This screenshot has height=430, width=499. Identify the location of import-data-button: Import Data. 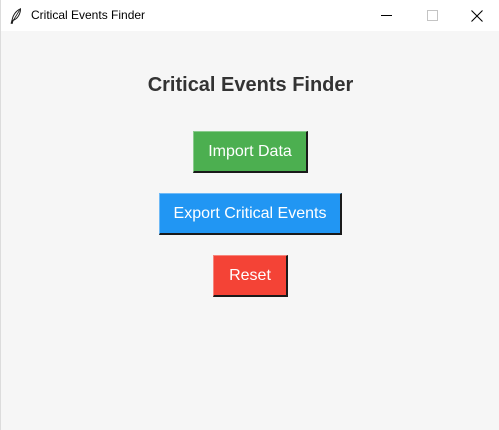
(250, 152).